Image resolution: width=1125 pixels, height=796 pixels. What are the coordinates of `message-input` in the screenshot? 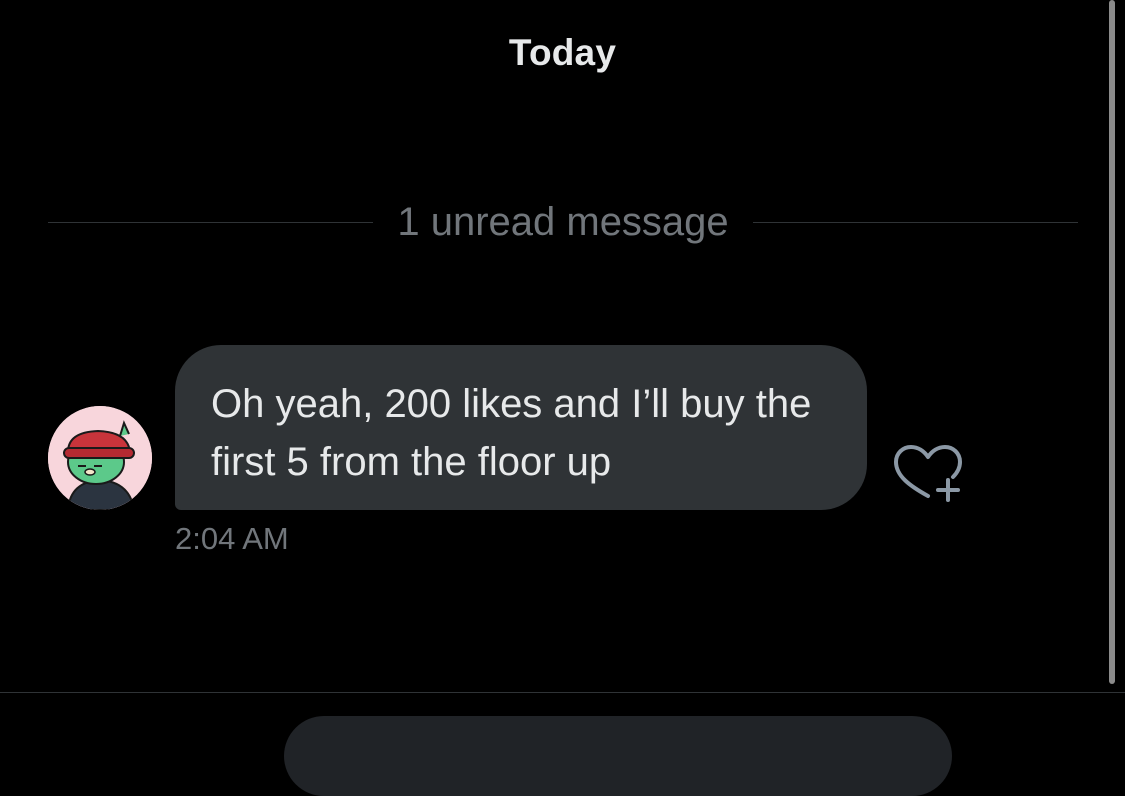 It's located at (618, 756).